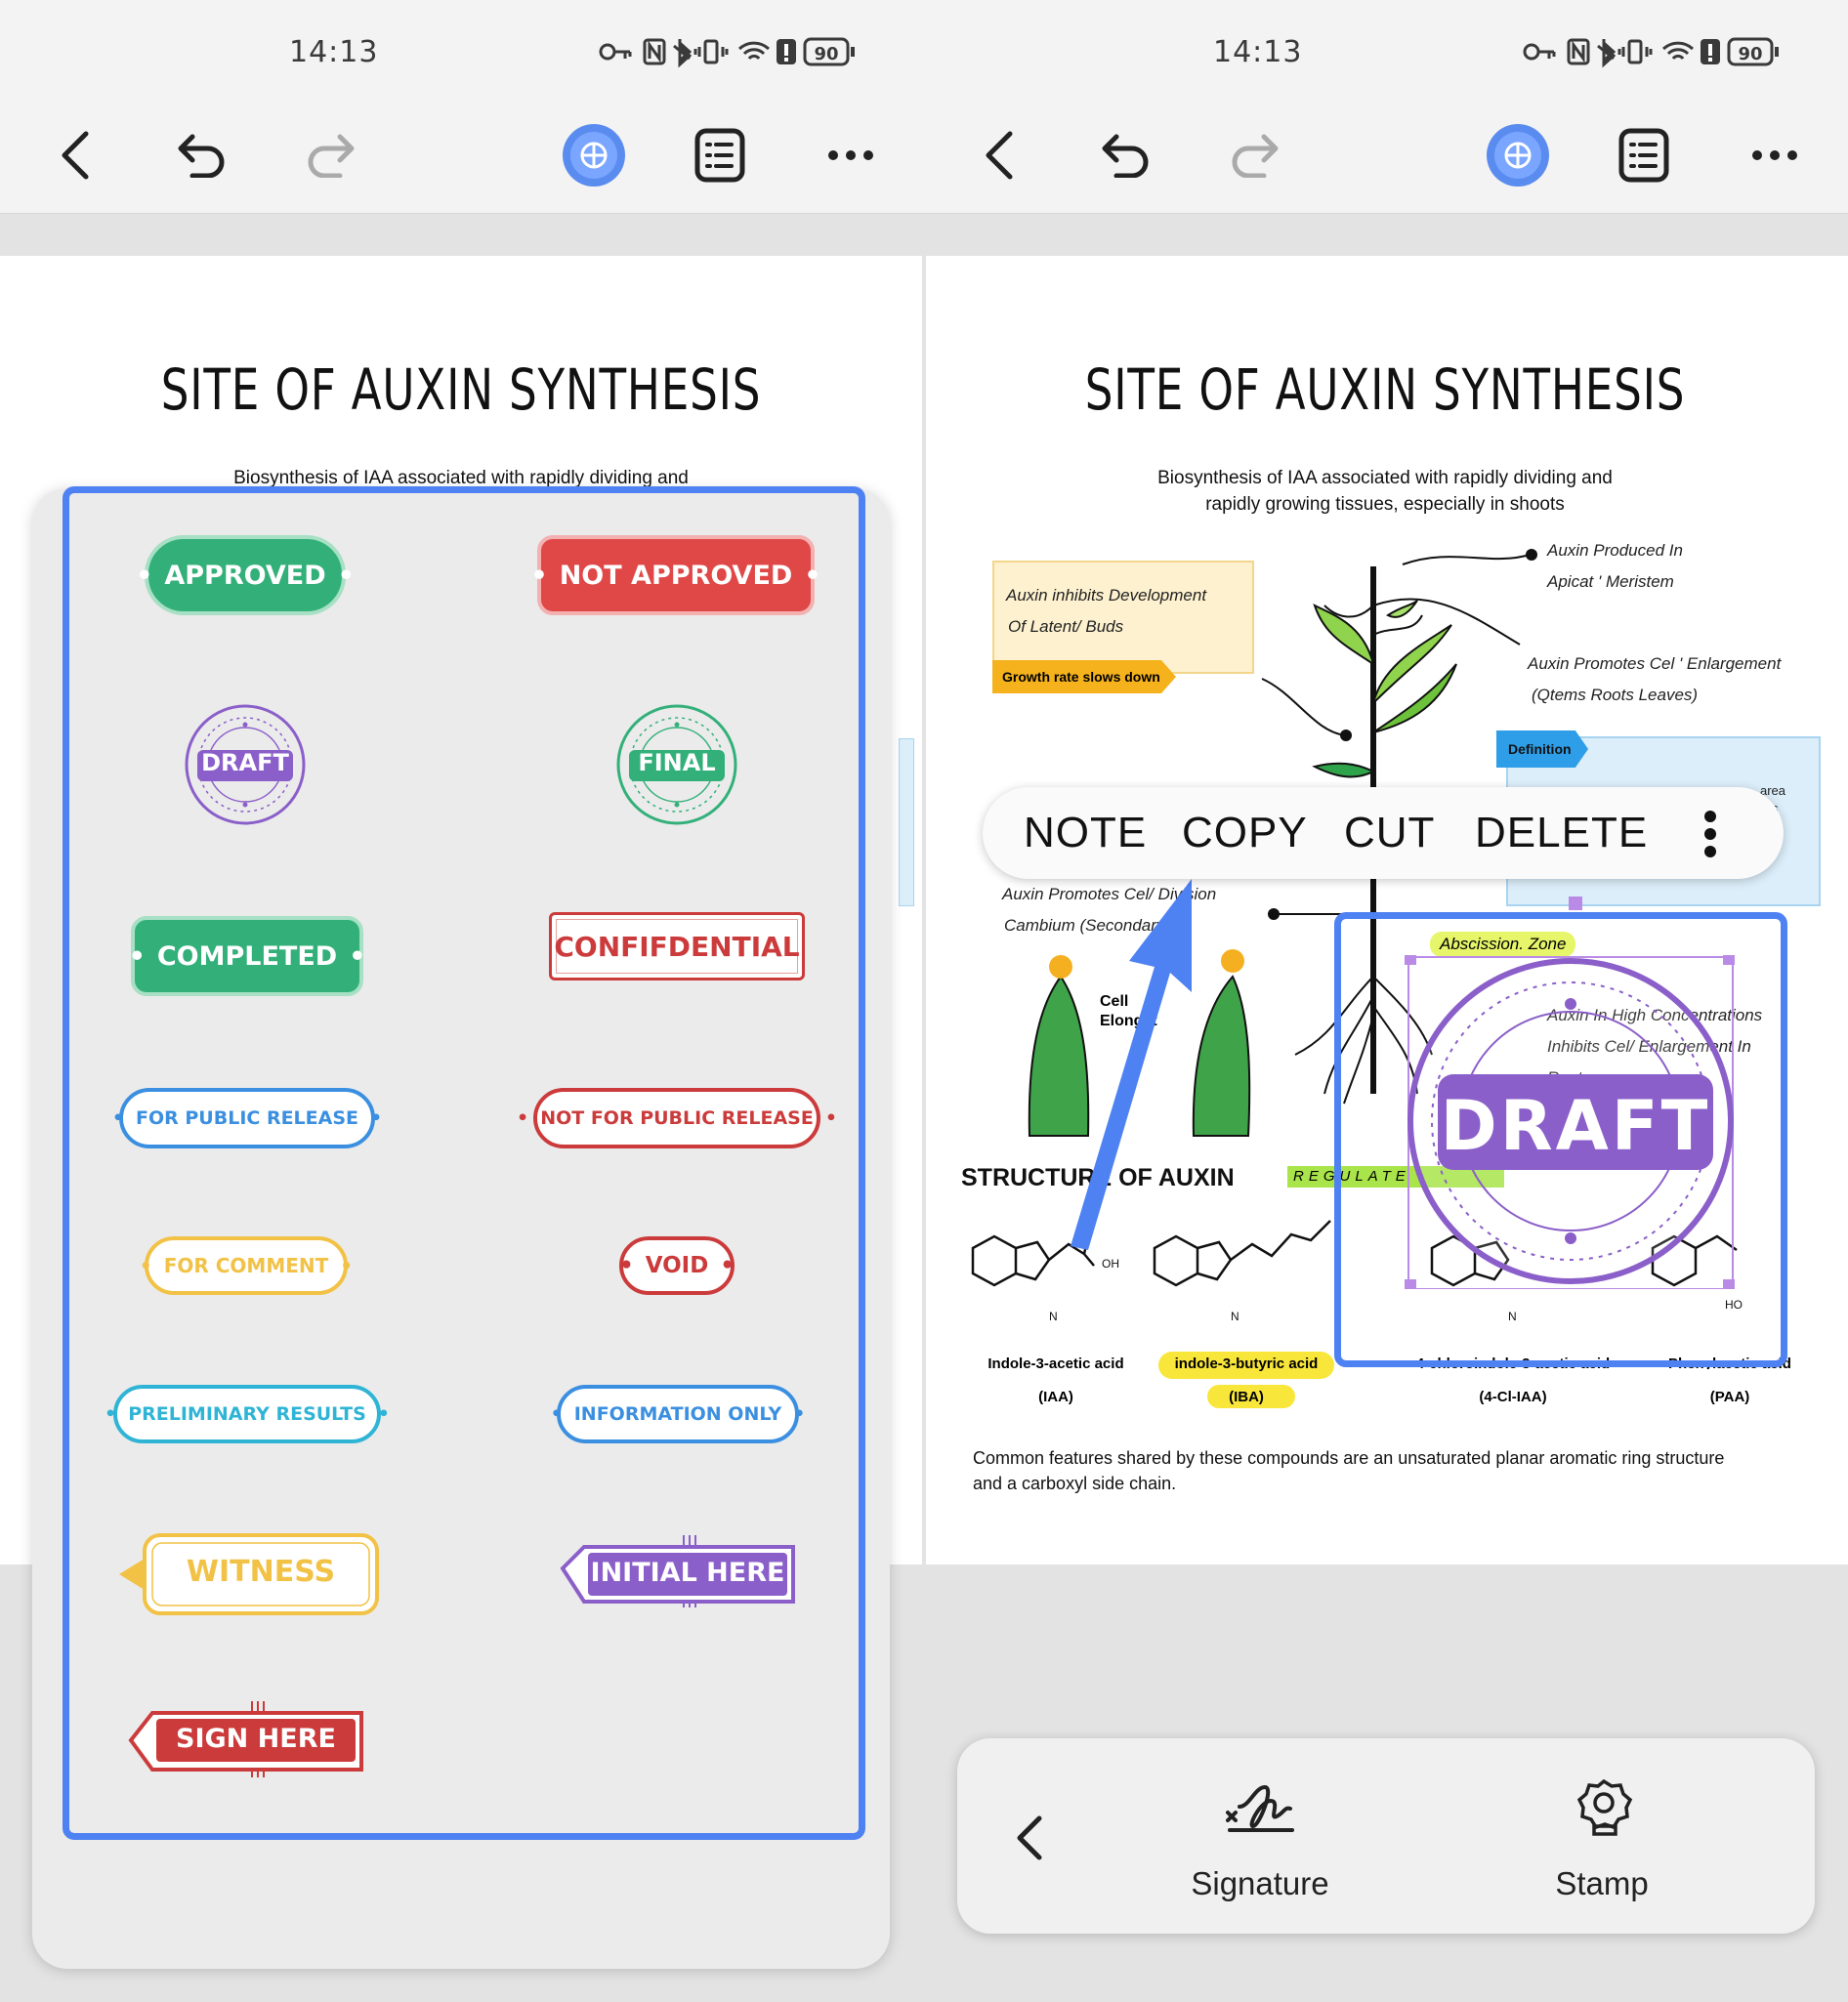 The width and height of the screenshot is (1848, 2002). I want to click on bottom-back-button, so click(1031, 1838).